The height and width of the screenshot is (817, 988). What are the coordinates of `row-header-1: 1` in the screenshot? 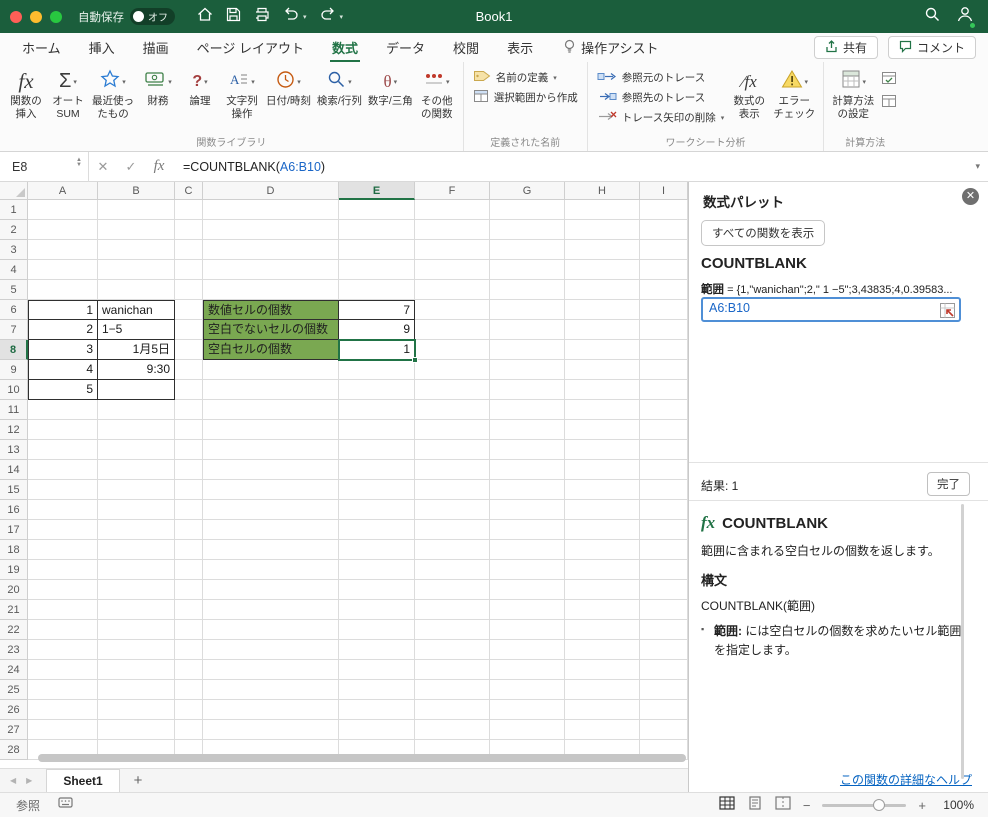 It's located at (14, 210).